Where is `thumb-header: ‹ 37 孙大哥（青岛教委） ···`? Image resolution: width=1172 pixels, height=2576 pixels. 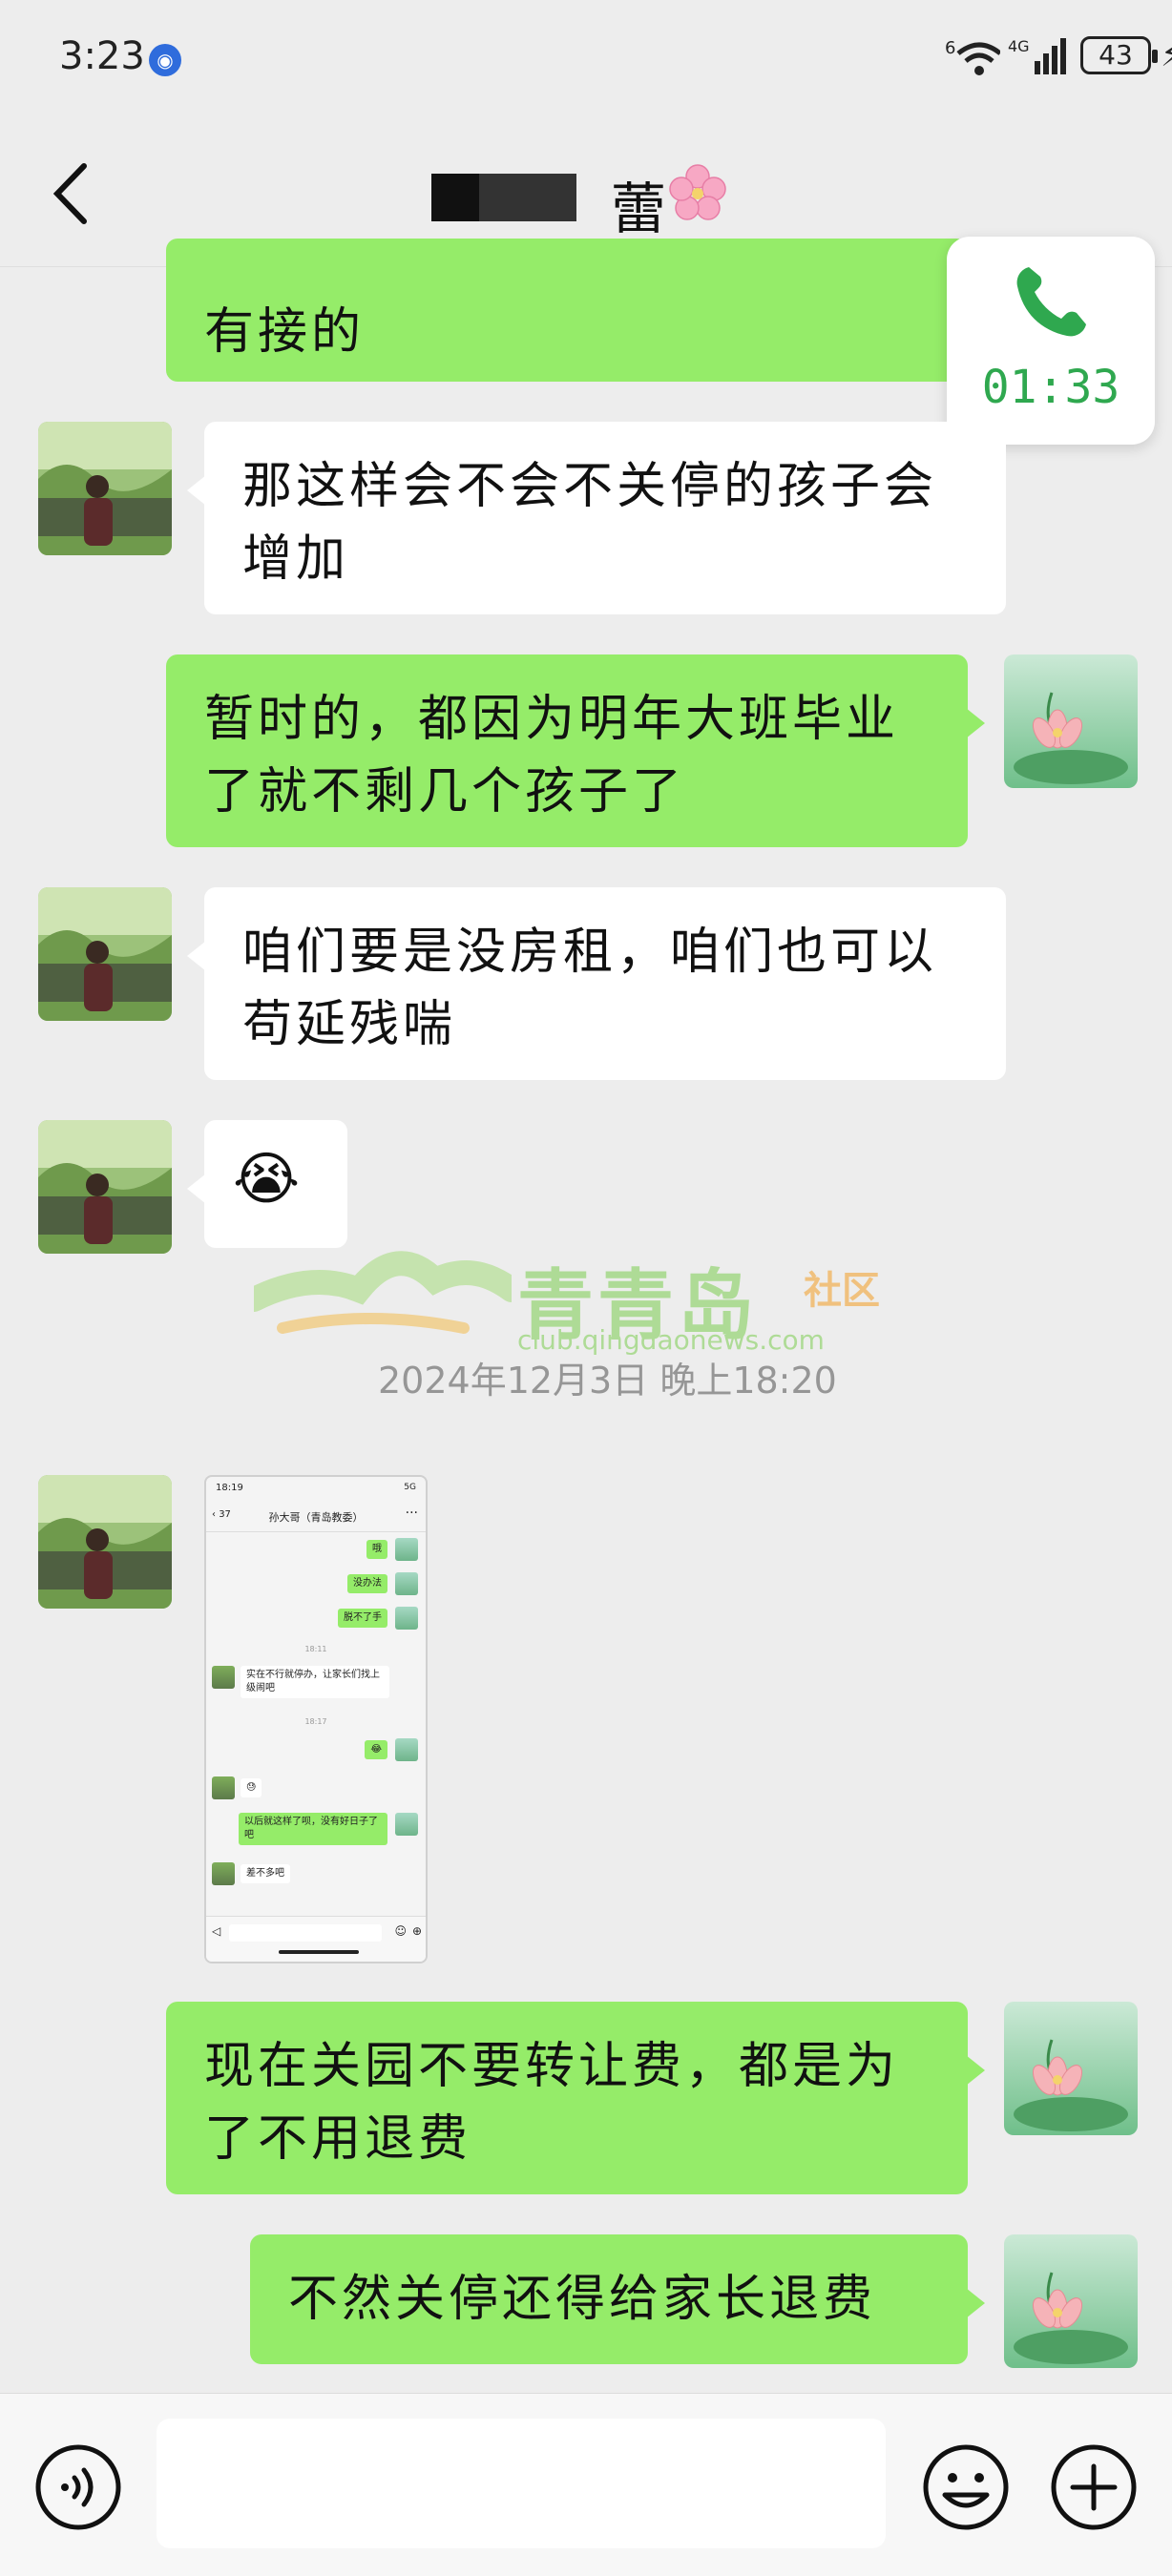 thumb-header: ‹ 37 孙大哥（青岛教委） ··· is located at coordinates (316, 1517).